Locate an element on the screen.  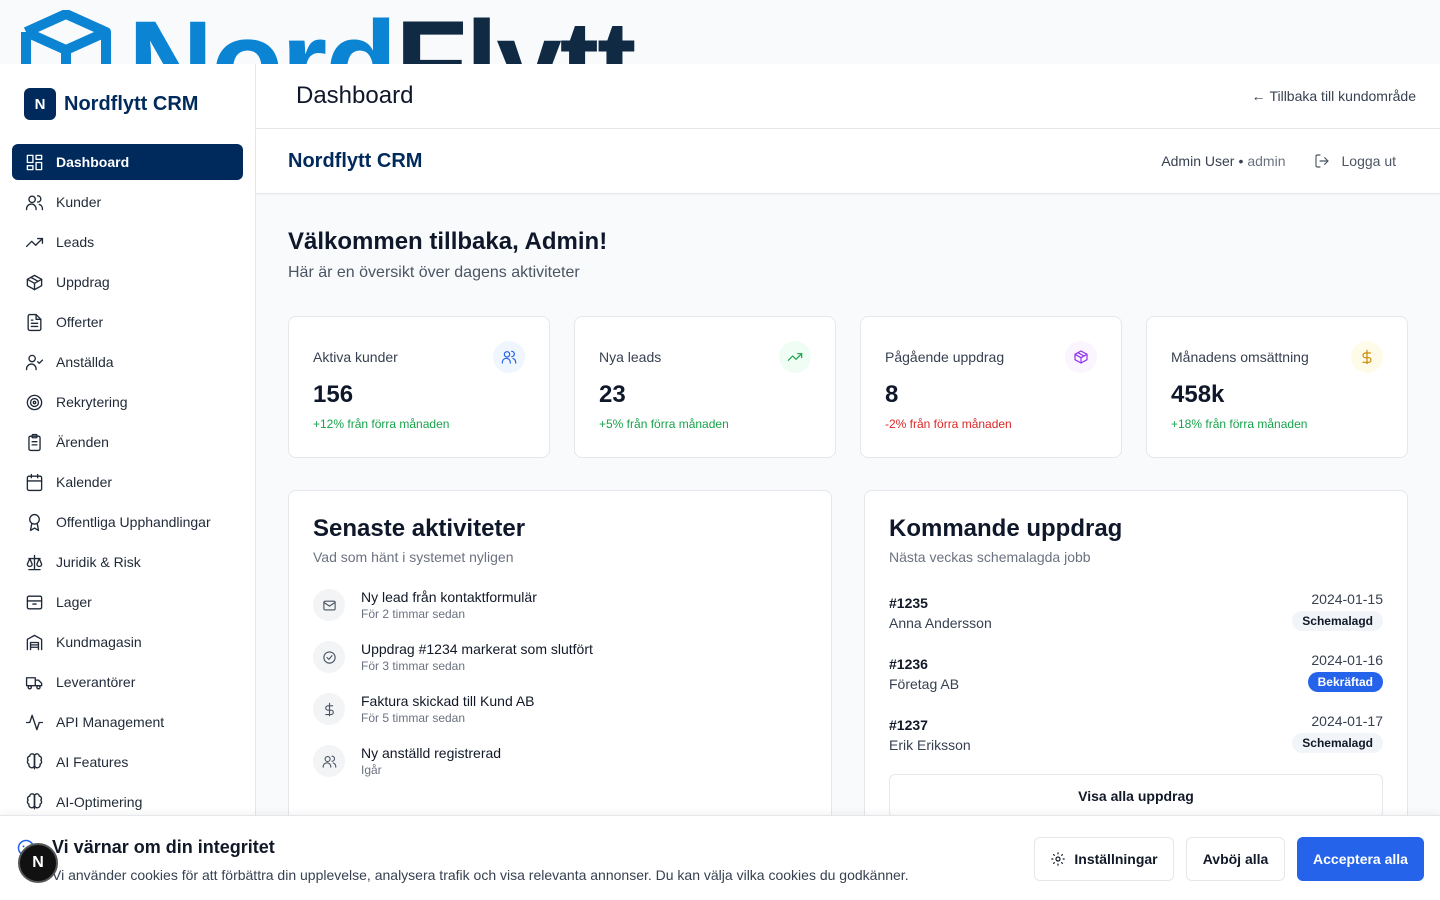
job-row: #1235 Anna Andersson 2024-01-15 Schemalagd is located at coordinates (1136, 621).